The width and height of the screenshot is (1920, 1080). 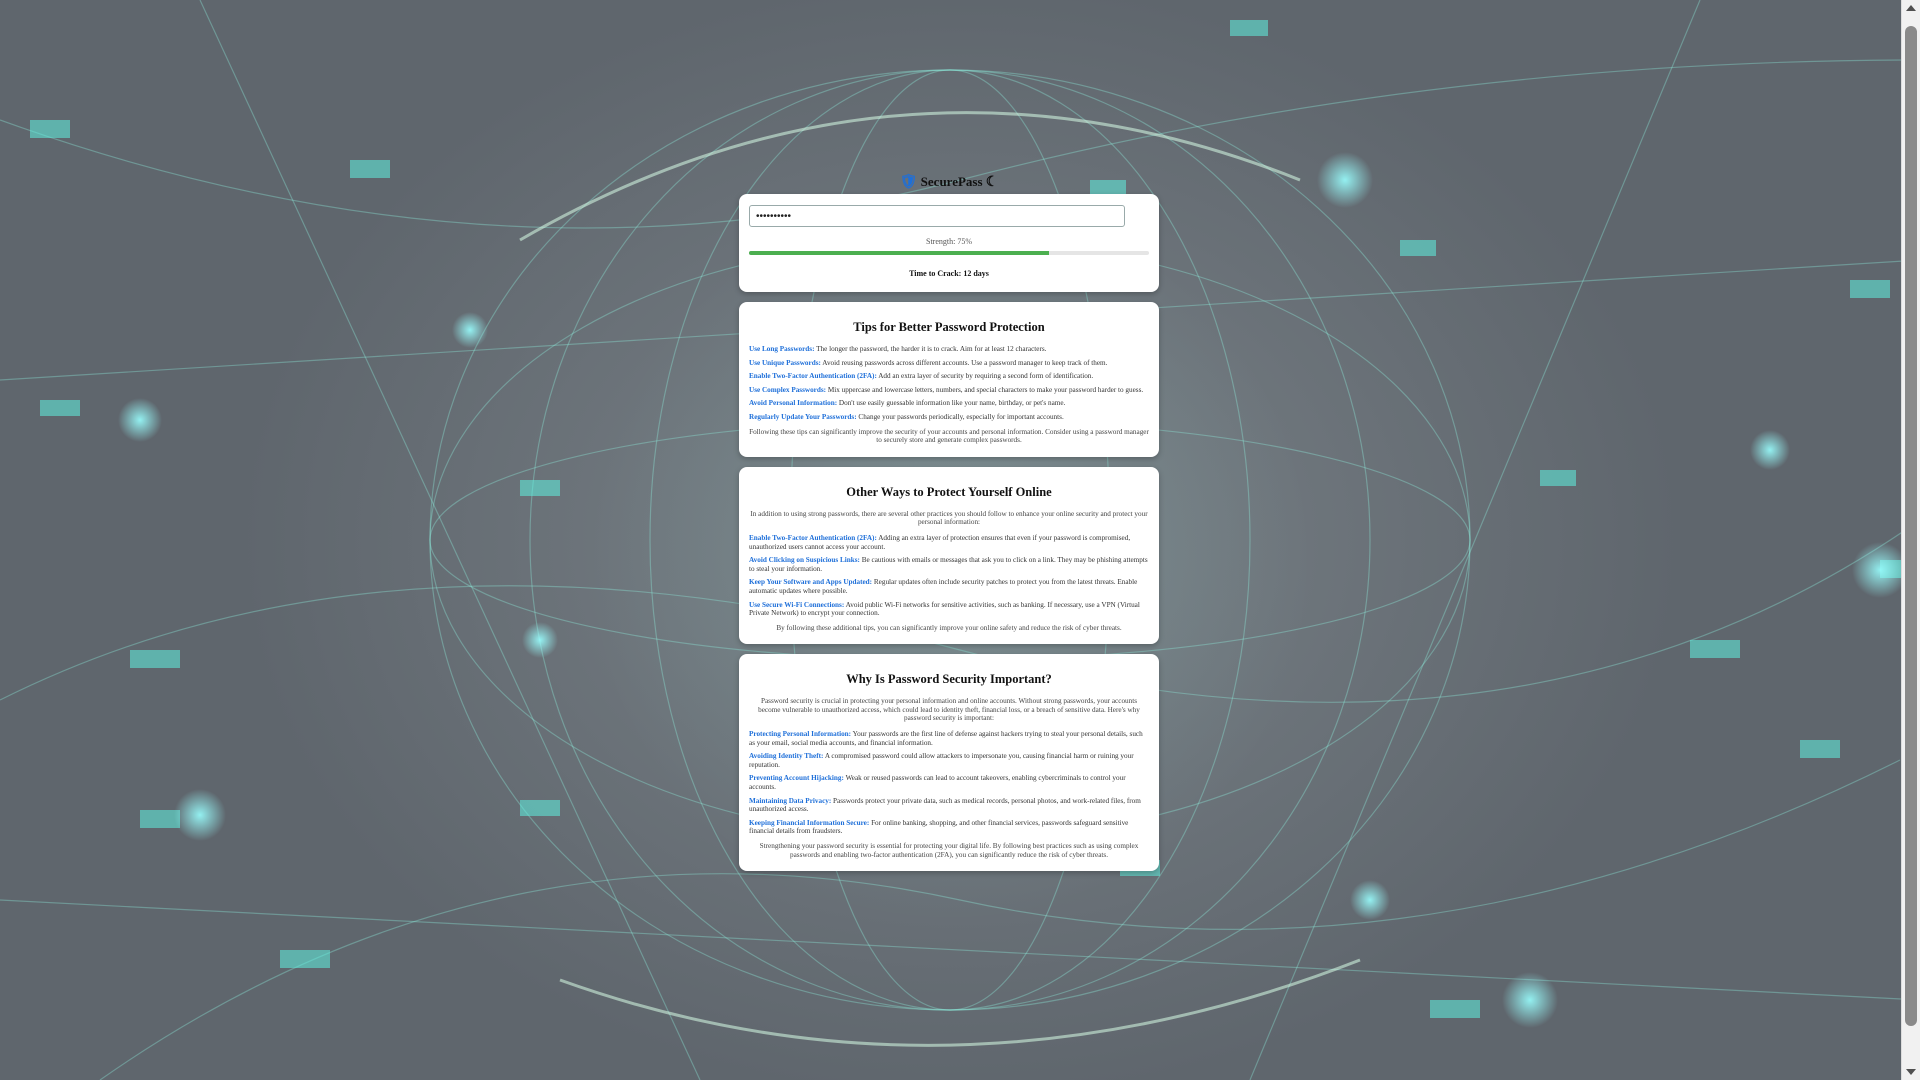 What do you see at coordinates (1911, 8) in the screenshot?
I see `scroll-up-arrow-icon` at bounding box center [1911, 8].